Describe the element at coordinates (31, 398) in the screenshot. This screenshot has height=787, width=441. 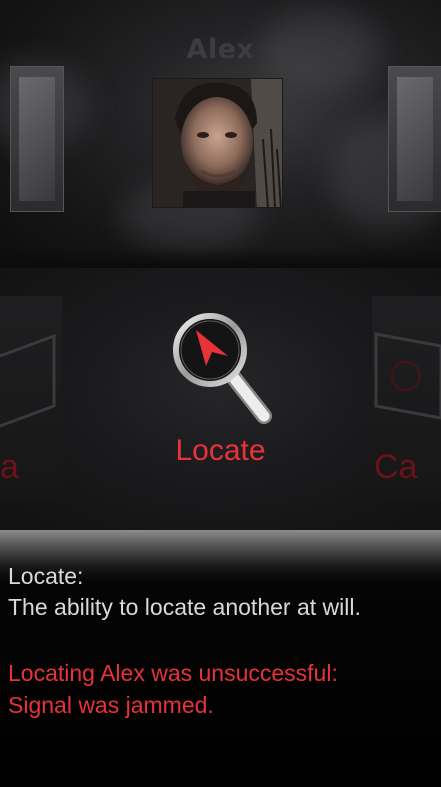
I see `previous-ability-card: a` at that location.